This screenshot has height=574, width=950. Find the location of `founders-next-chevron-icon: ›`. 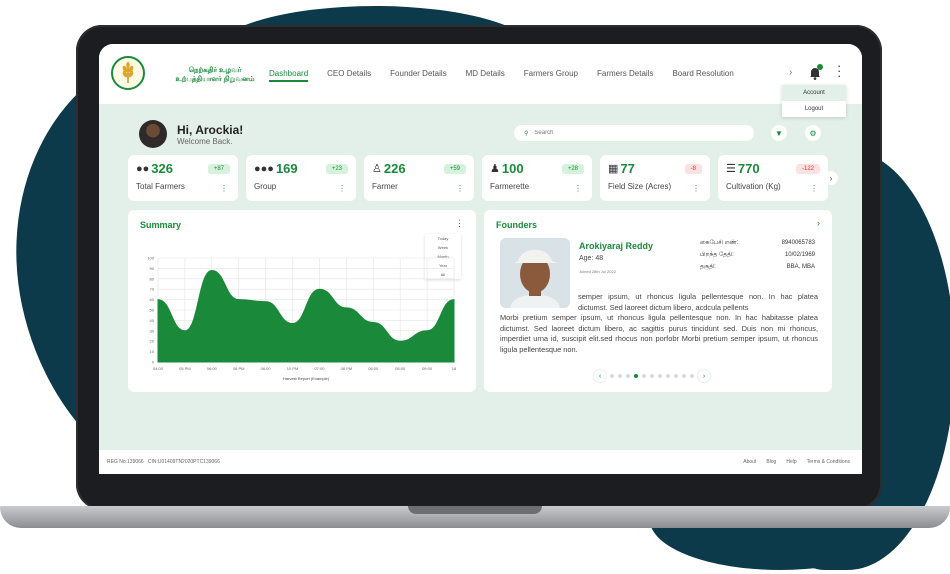

founders-next-chevron-icon: › is located at coordinates (818, 223).